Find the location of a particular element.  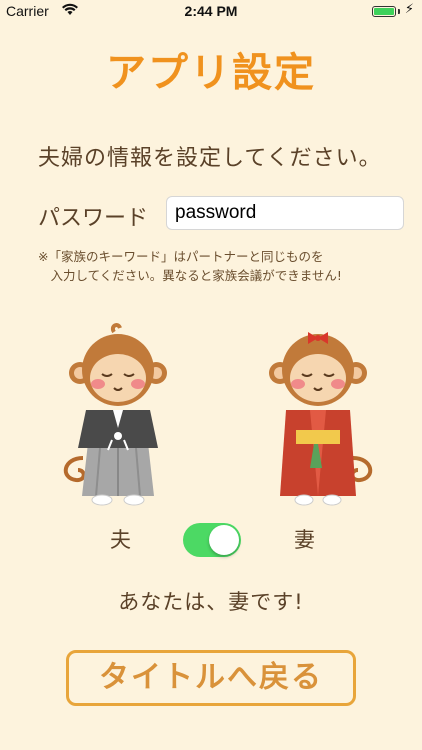

role-status-text: あなたは、妻です! is located at coordinates (211, 602).